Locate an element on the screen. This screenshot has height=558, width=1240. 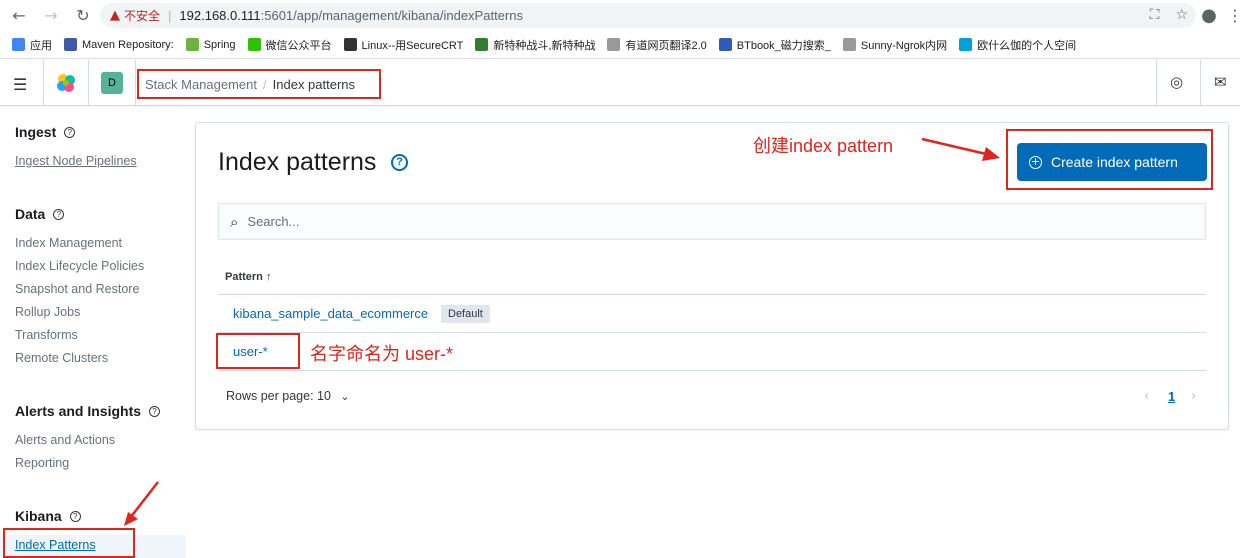
previous-page-icon: ‹ is located at coordinates (1146, 396).